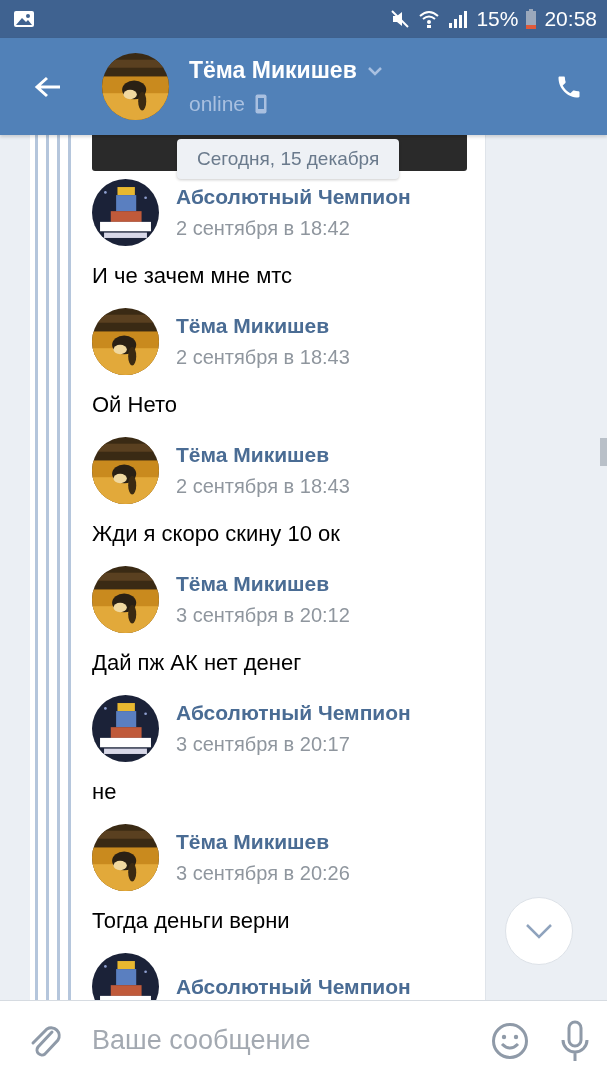  Describe the element at coordinates (603, 452) in the screenshot. I see `scrollbar-thumb` at that location.